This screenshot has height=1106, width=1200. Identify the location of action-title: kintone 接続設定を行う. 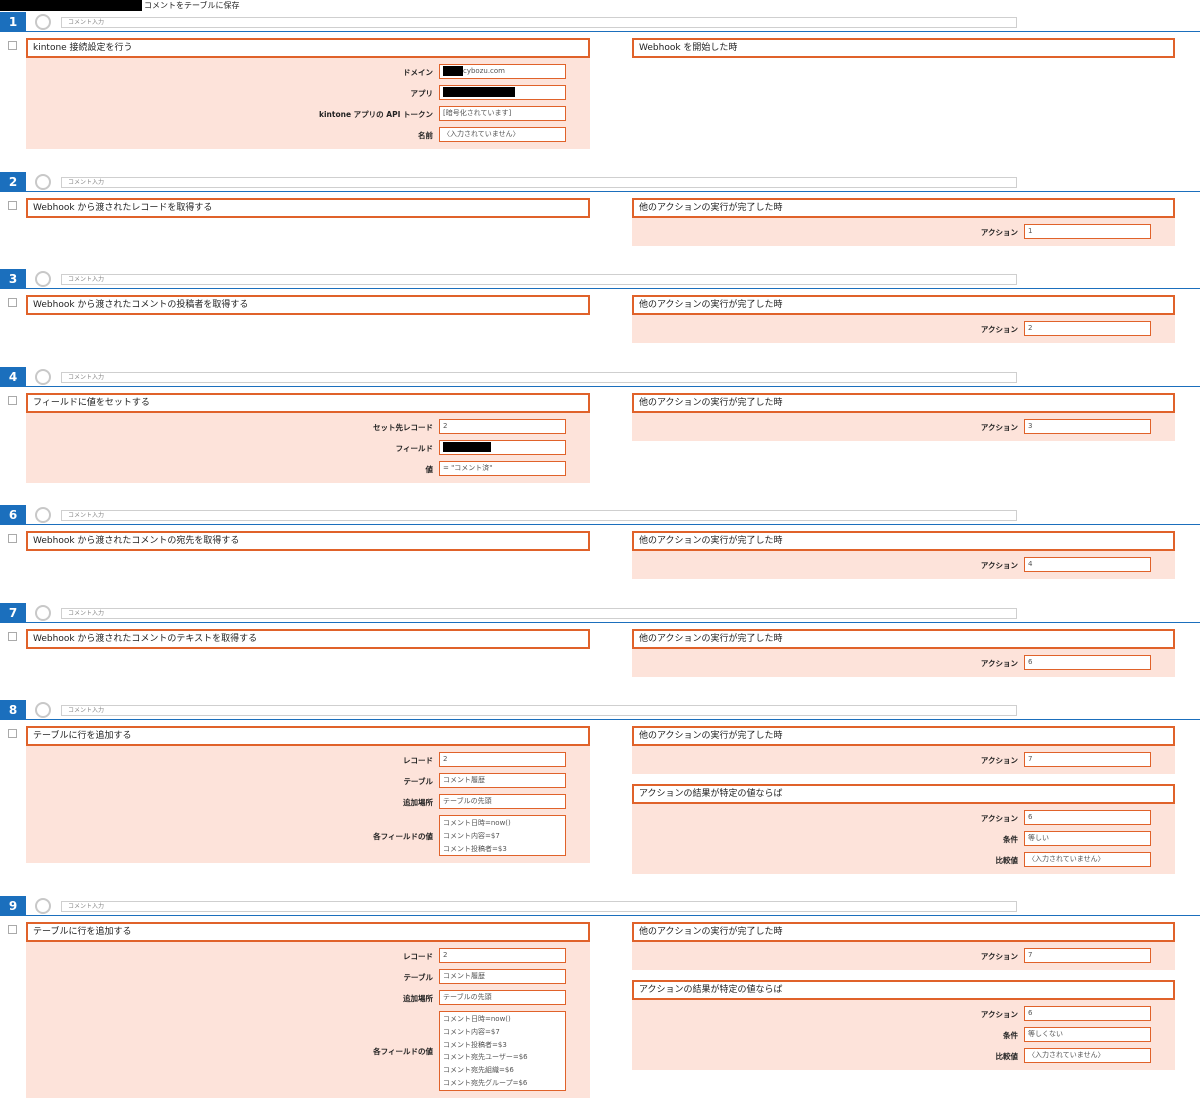
(308, 48).